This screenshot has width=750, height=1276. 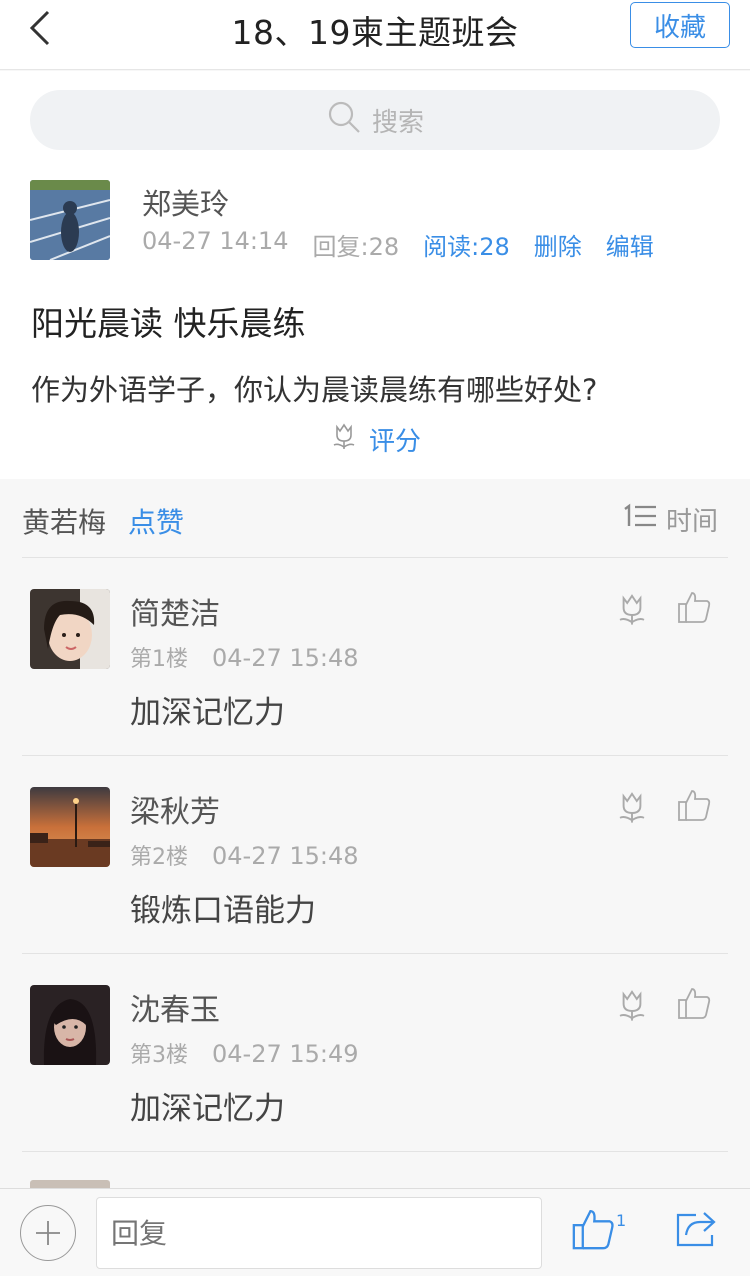 I want to click on reply-content: 锻炼口语能力, so click(x=223, y=911).